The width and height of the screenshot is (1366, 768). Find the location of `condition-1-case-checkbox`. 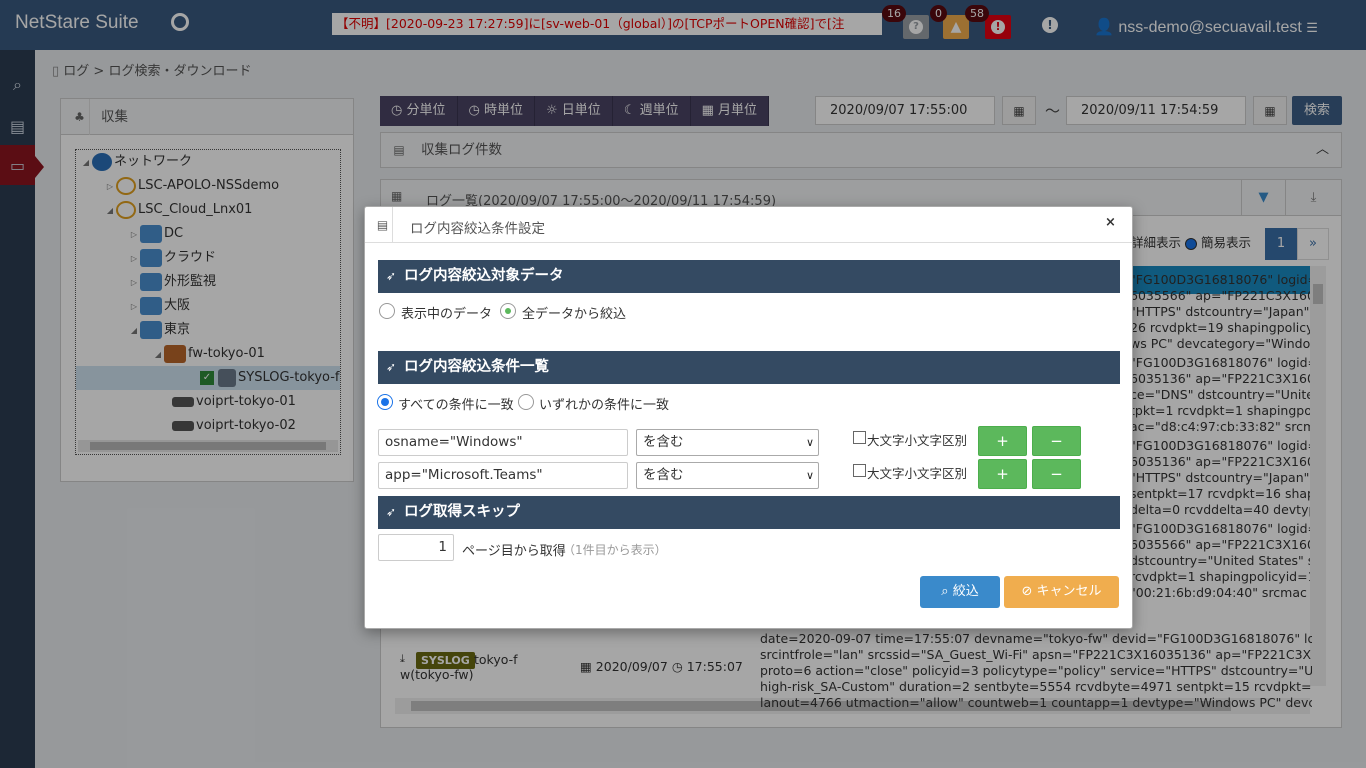

condition-1-case-checkbox is located at coordinates (859, 437).